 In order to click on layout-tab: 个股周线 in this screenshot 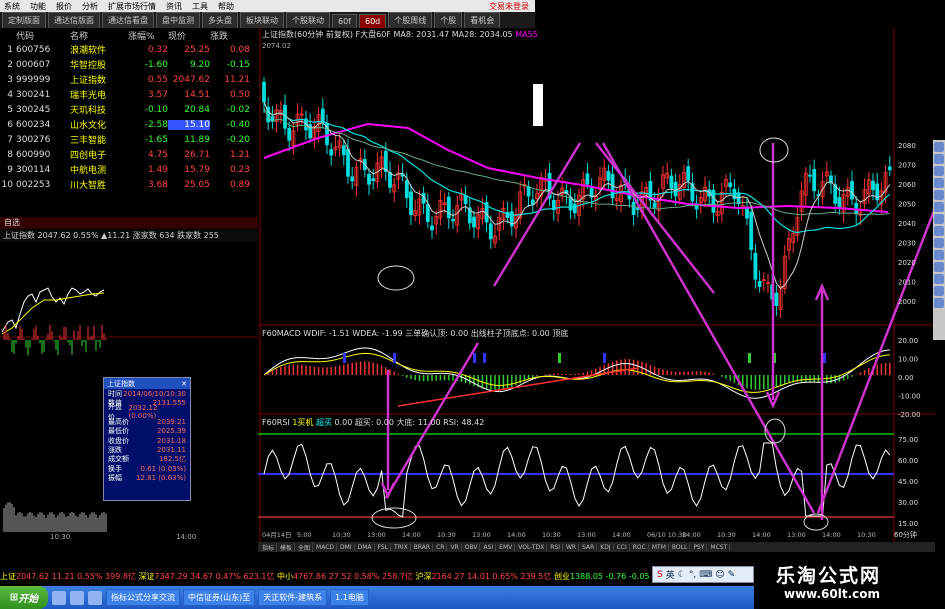, I will do `click(410, 20)`.